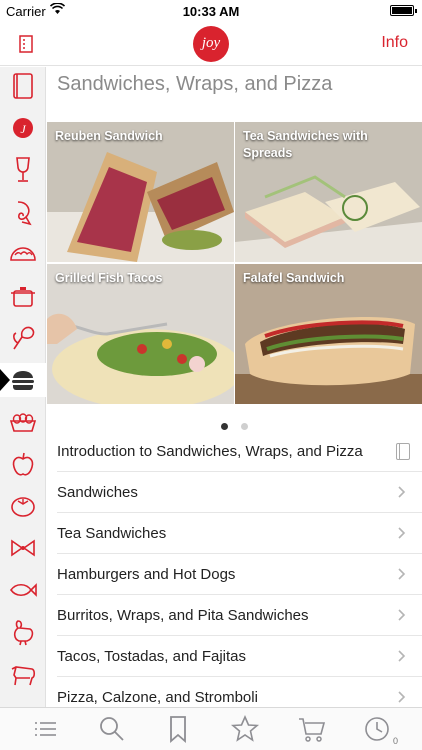 The image size is (422, 750). I want to click on sidebar-item-seafood, so click(23, 212).